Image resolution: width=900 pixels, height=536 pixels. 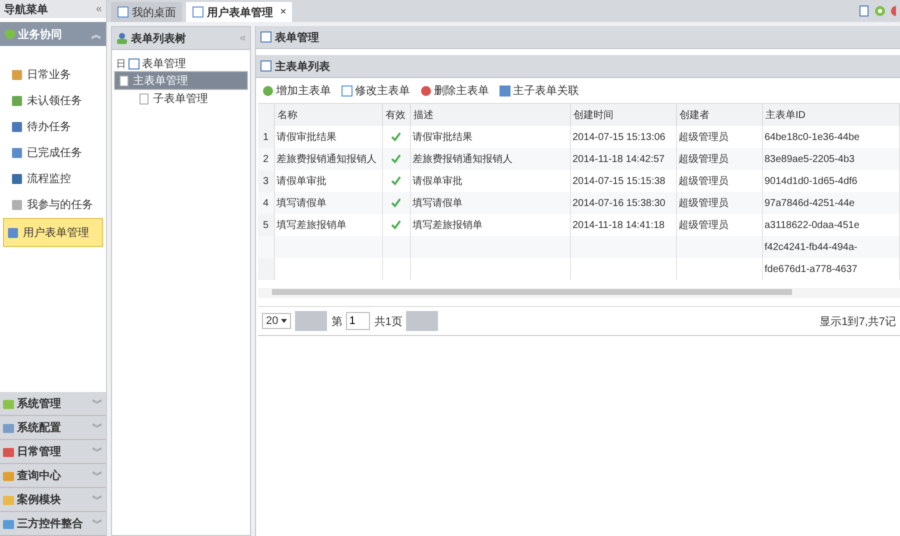 What do you see at coordinates (284, 321) in the screenshot?
I see `caret-icon` at bounding box center [284, 321].